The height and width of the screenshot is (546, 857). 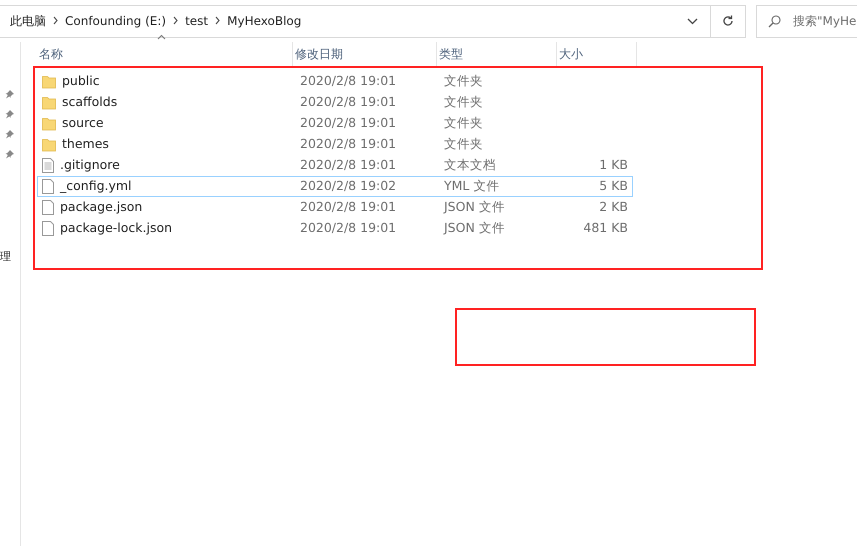 I want to click on file-row: scaffolds 2020/2/8 19:01 文件夹, so click(x=335, y=102).